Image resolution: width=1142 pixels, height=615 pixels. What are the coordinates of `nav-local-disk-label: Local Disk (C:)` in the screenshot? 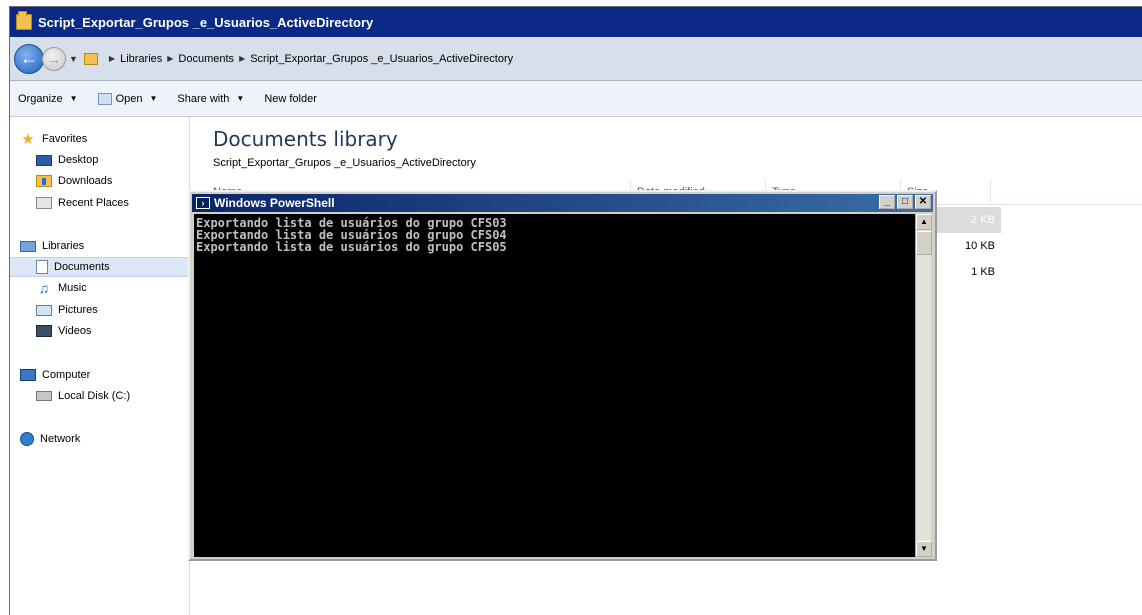 It's located at (94, 396).